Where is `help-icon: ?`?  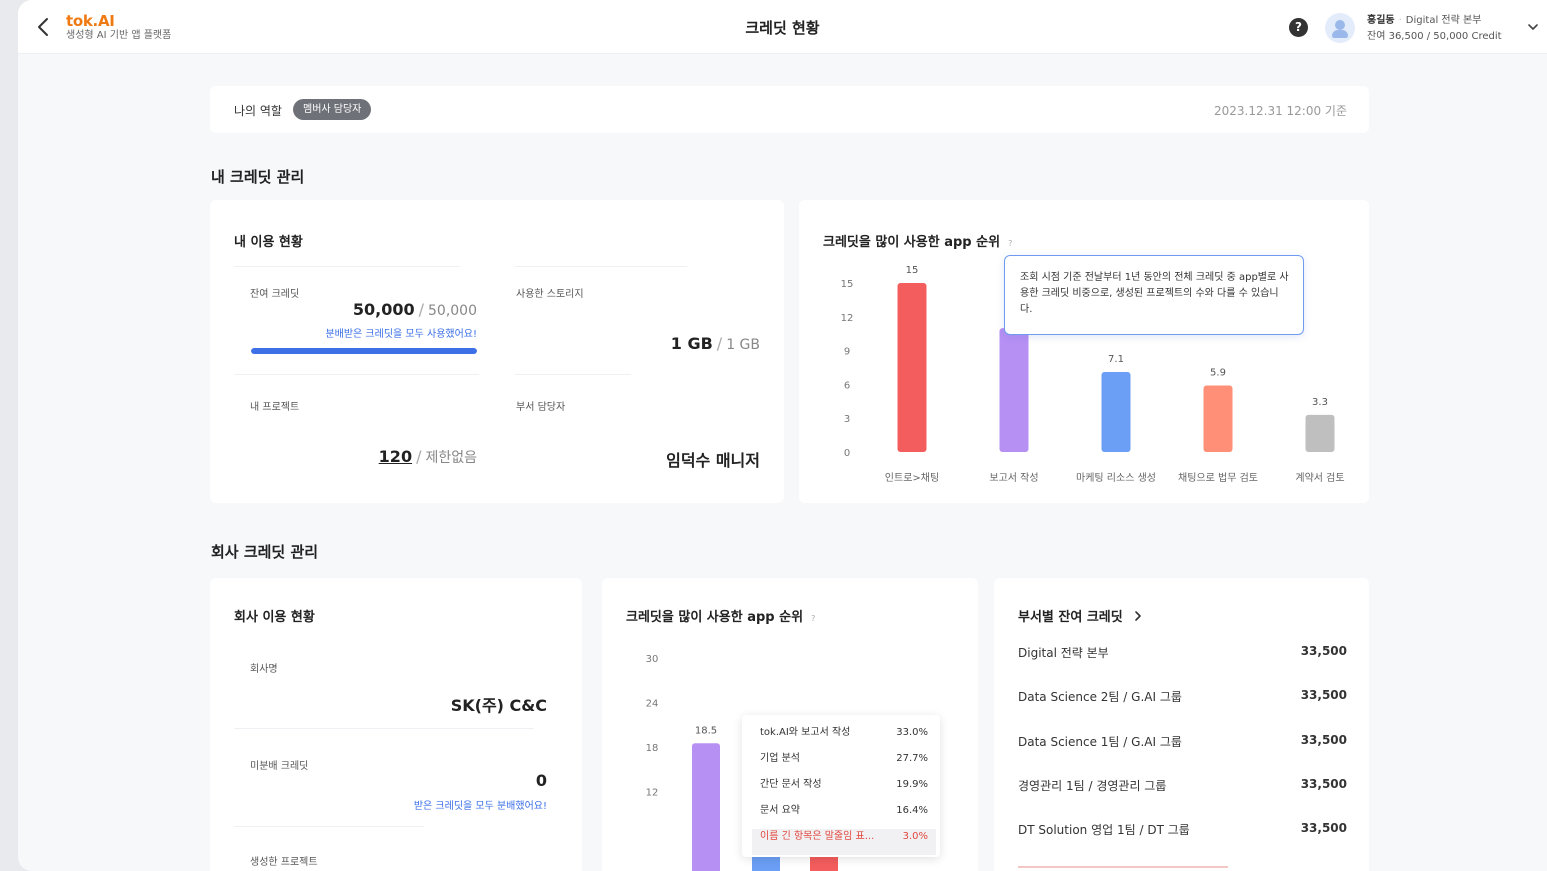
help-icon: ? is located at coordinates (1298, 27).